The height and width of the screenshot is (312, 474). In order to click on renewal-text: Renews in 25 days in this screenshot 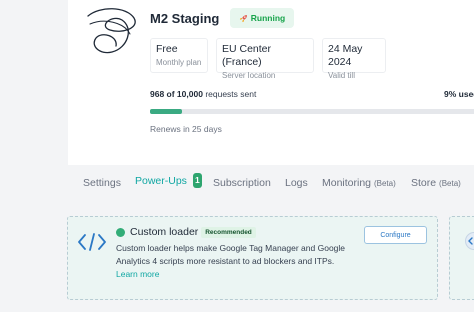, I will do `click(186, 129)`.